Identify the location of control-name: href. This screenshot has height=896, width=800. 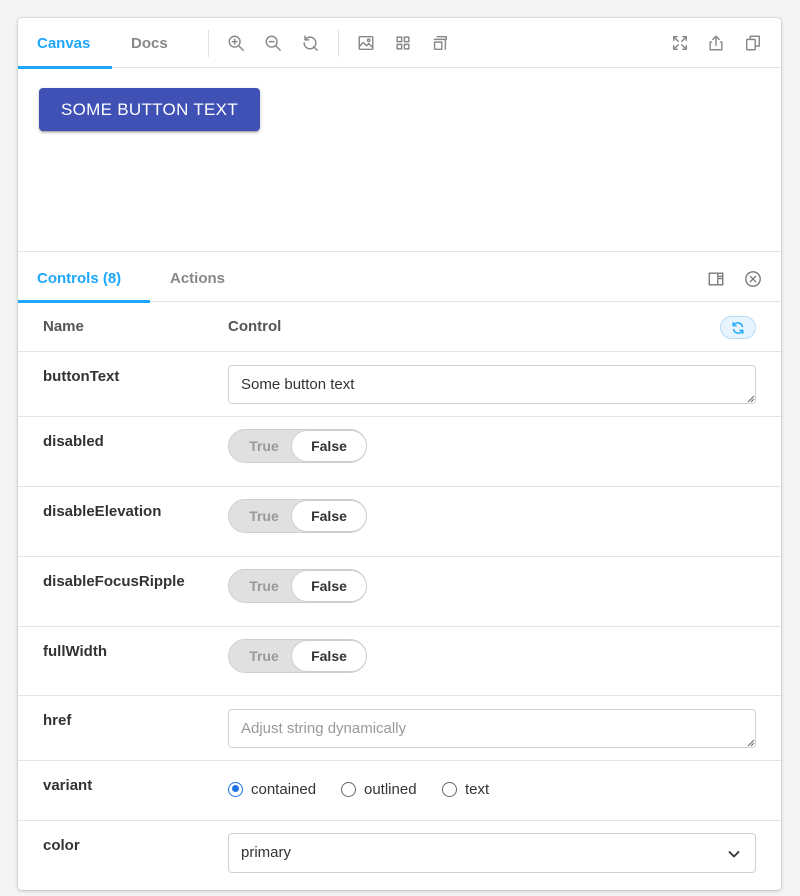
(57, 720).